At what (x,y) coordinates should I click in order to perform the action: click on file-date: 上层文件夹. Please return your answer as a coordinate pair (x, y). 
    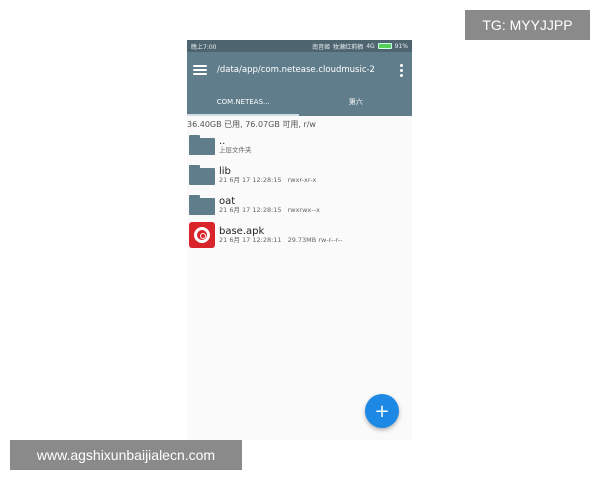
    Looking at the image, I should click on (235, 150).